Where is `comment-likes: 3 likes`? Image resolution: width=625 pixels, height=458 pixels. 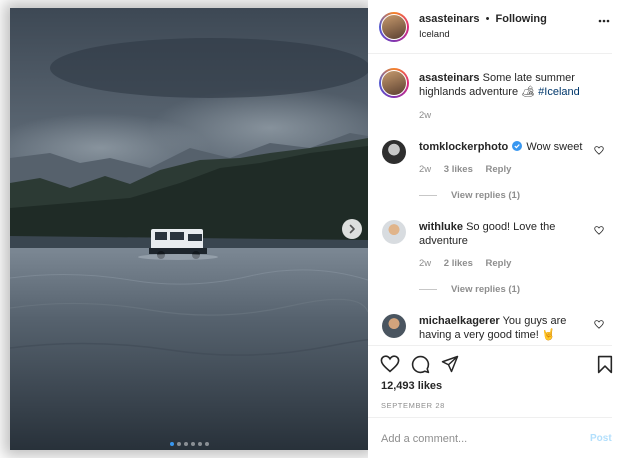 comment-likes: 3 likes is located at coordinates (458, 169).